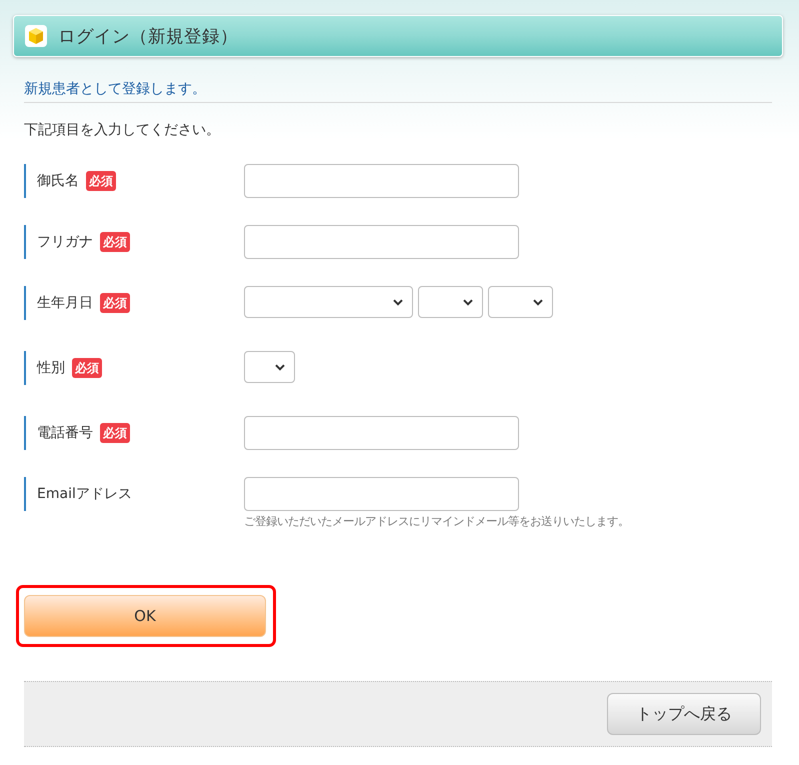 The image size is (799, 765). I want to click on cube-icon, so click(36, 36).